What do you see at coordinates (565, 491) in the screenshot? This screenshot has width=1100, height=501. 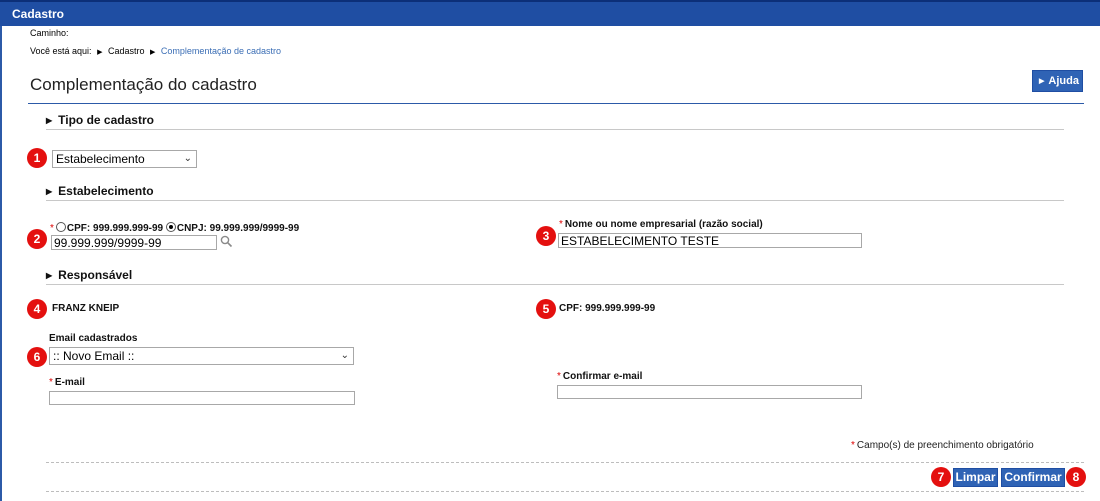 I see `footer-divider-bottom` at bounding box center [565, 491].